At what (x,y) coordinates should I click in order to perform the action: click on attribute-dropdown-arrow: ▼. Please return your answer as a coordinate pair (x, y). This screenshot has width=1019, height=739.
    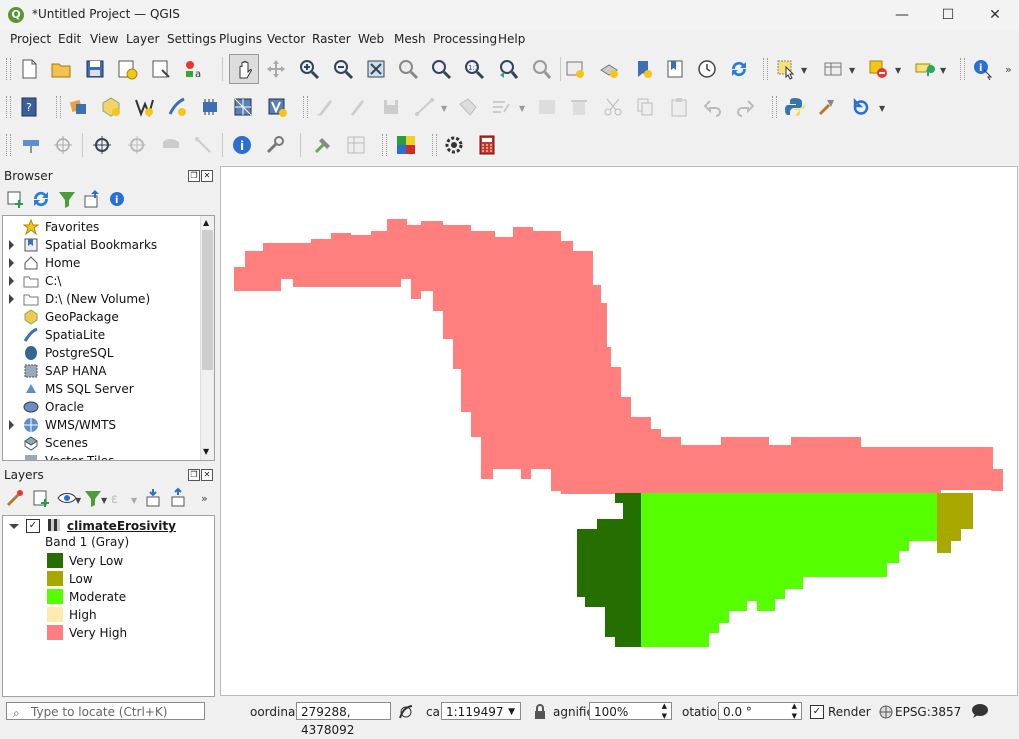
    Looking at the image, I should click on (852, 70).